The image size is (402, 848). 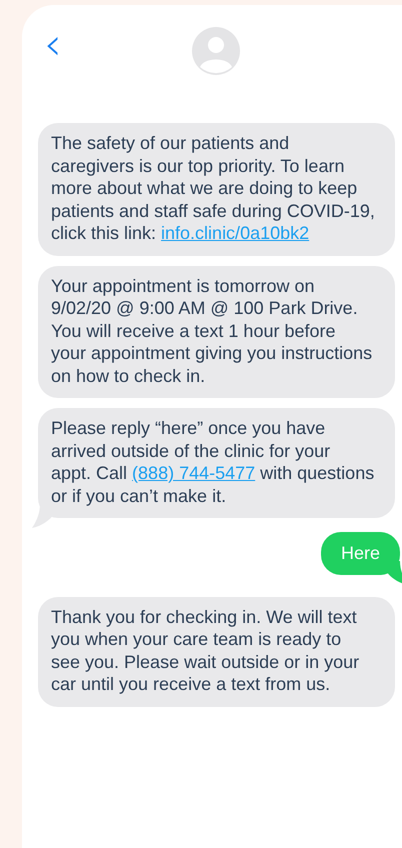 I want to click on message-link: info.clinic/0a10bk2, so click(x=235, y=233).